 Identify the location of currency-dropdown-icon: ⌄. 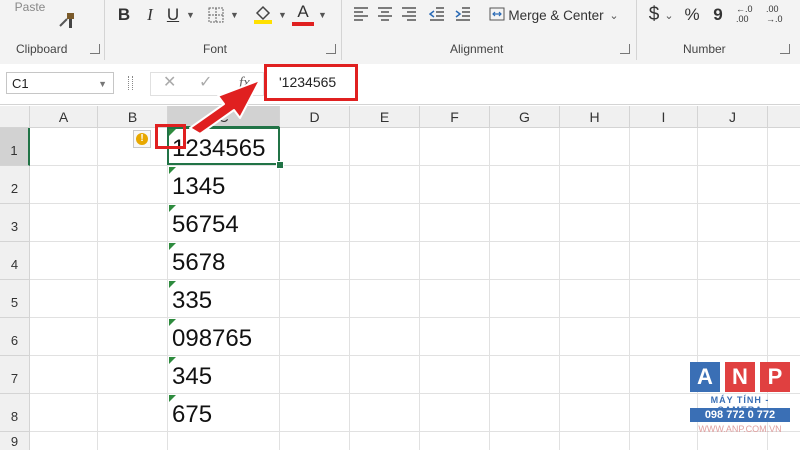
(669, 15).